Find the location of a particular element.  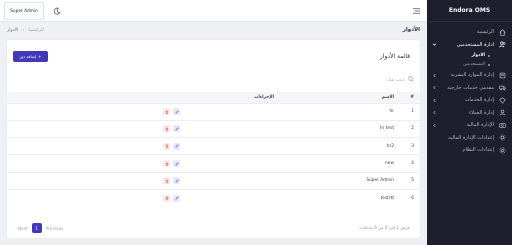

sidebar-subitem-label: المستخدمين is located at coordinates (473, 64).